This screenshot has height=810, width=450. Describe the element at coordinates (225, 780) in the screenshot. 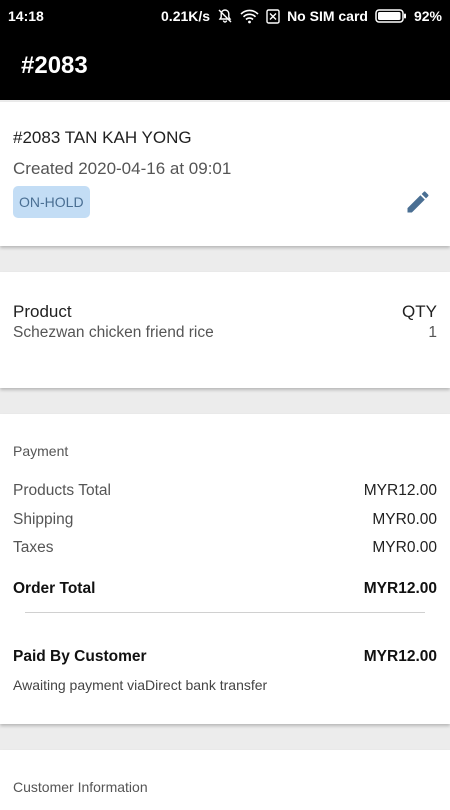

I see `customer-card: Customer Information` at that location.